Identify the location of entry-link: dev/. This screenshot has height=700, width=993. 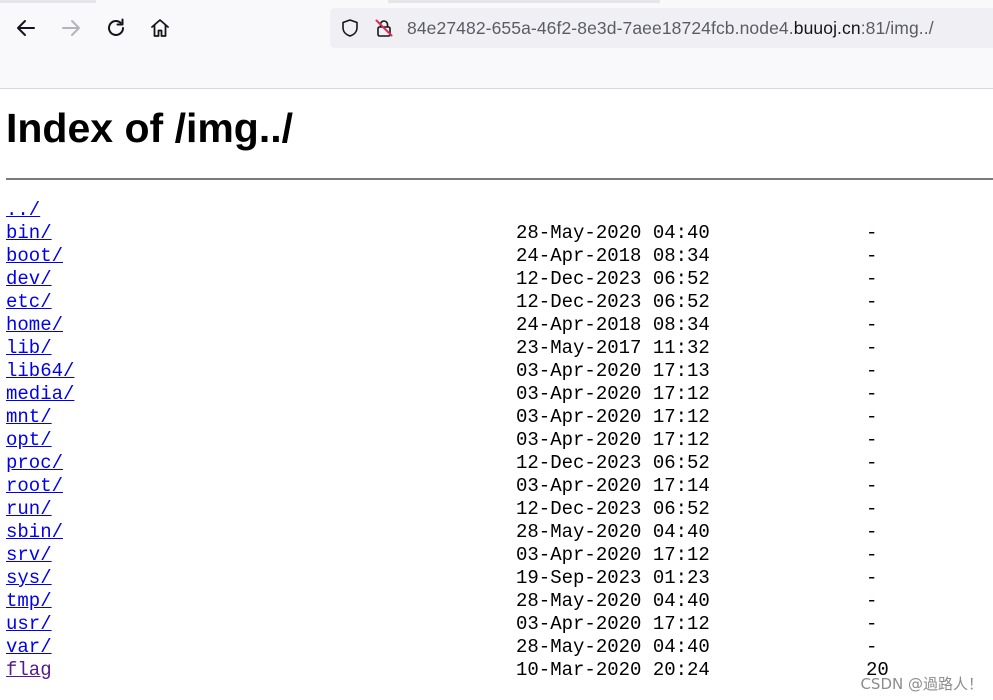
(29, 279).